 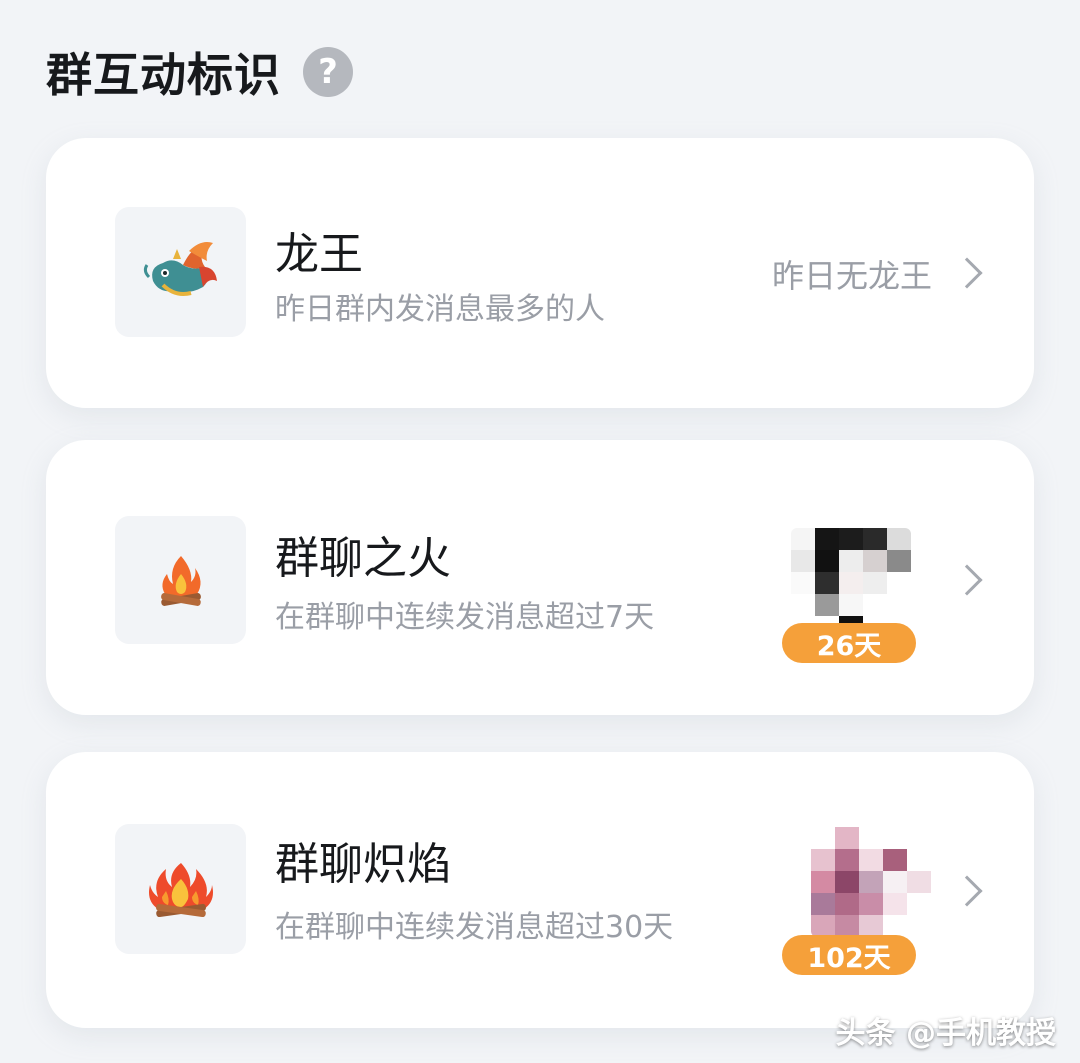 I want to click on item-description: 昨日群内发消息最多的人, so click(x=440, y=309).